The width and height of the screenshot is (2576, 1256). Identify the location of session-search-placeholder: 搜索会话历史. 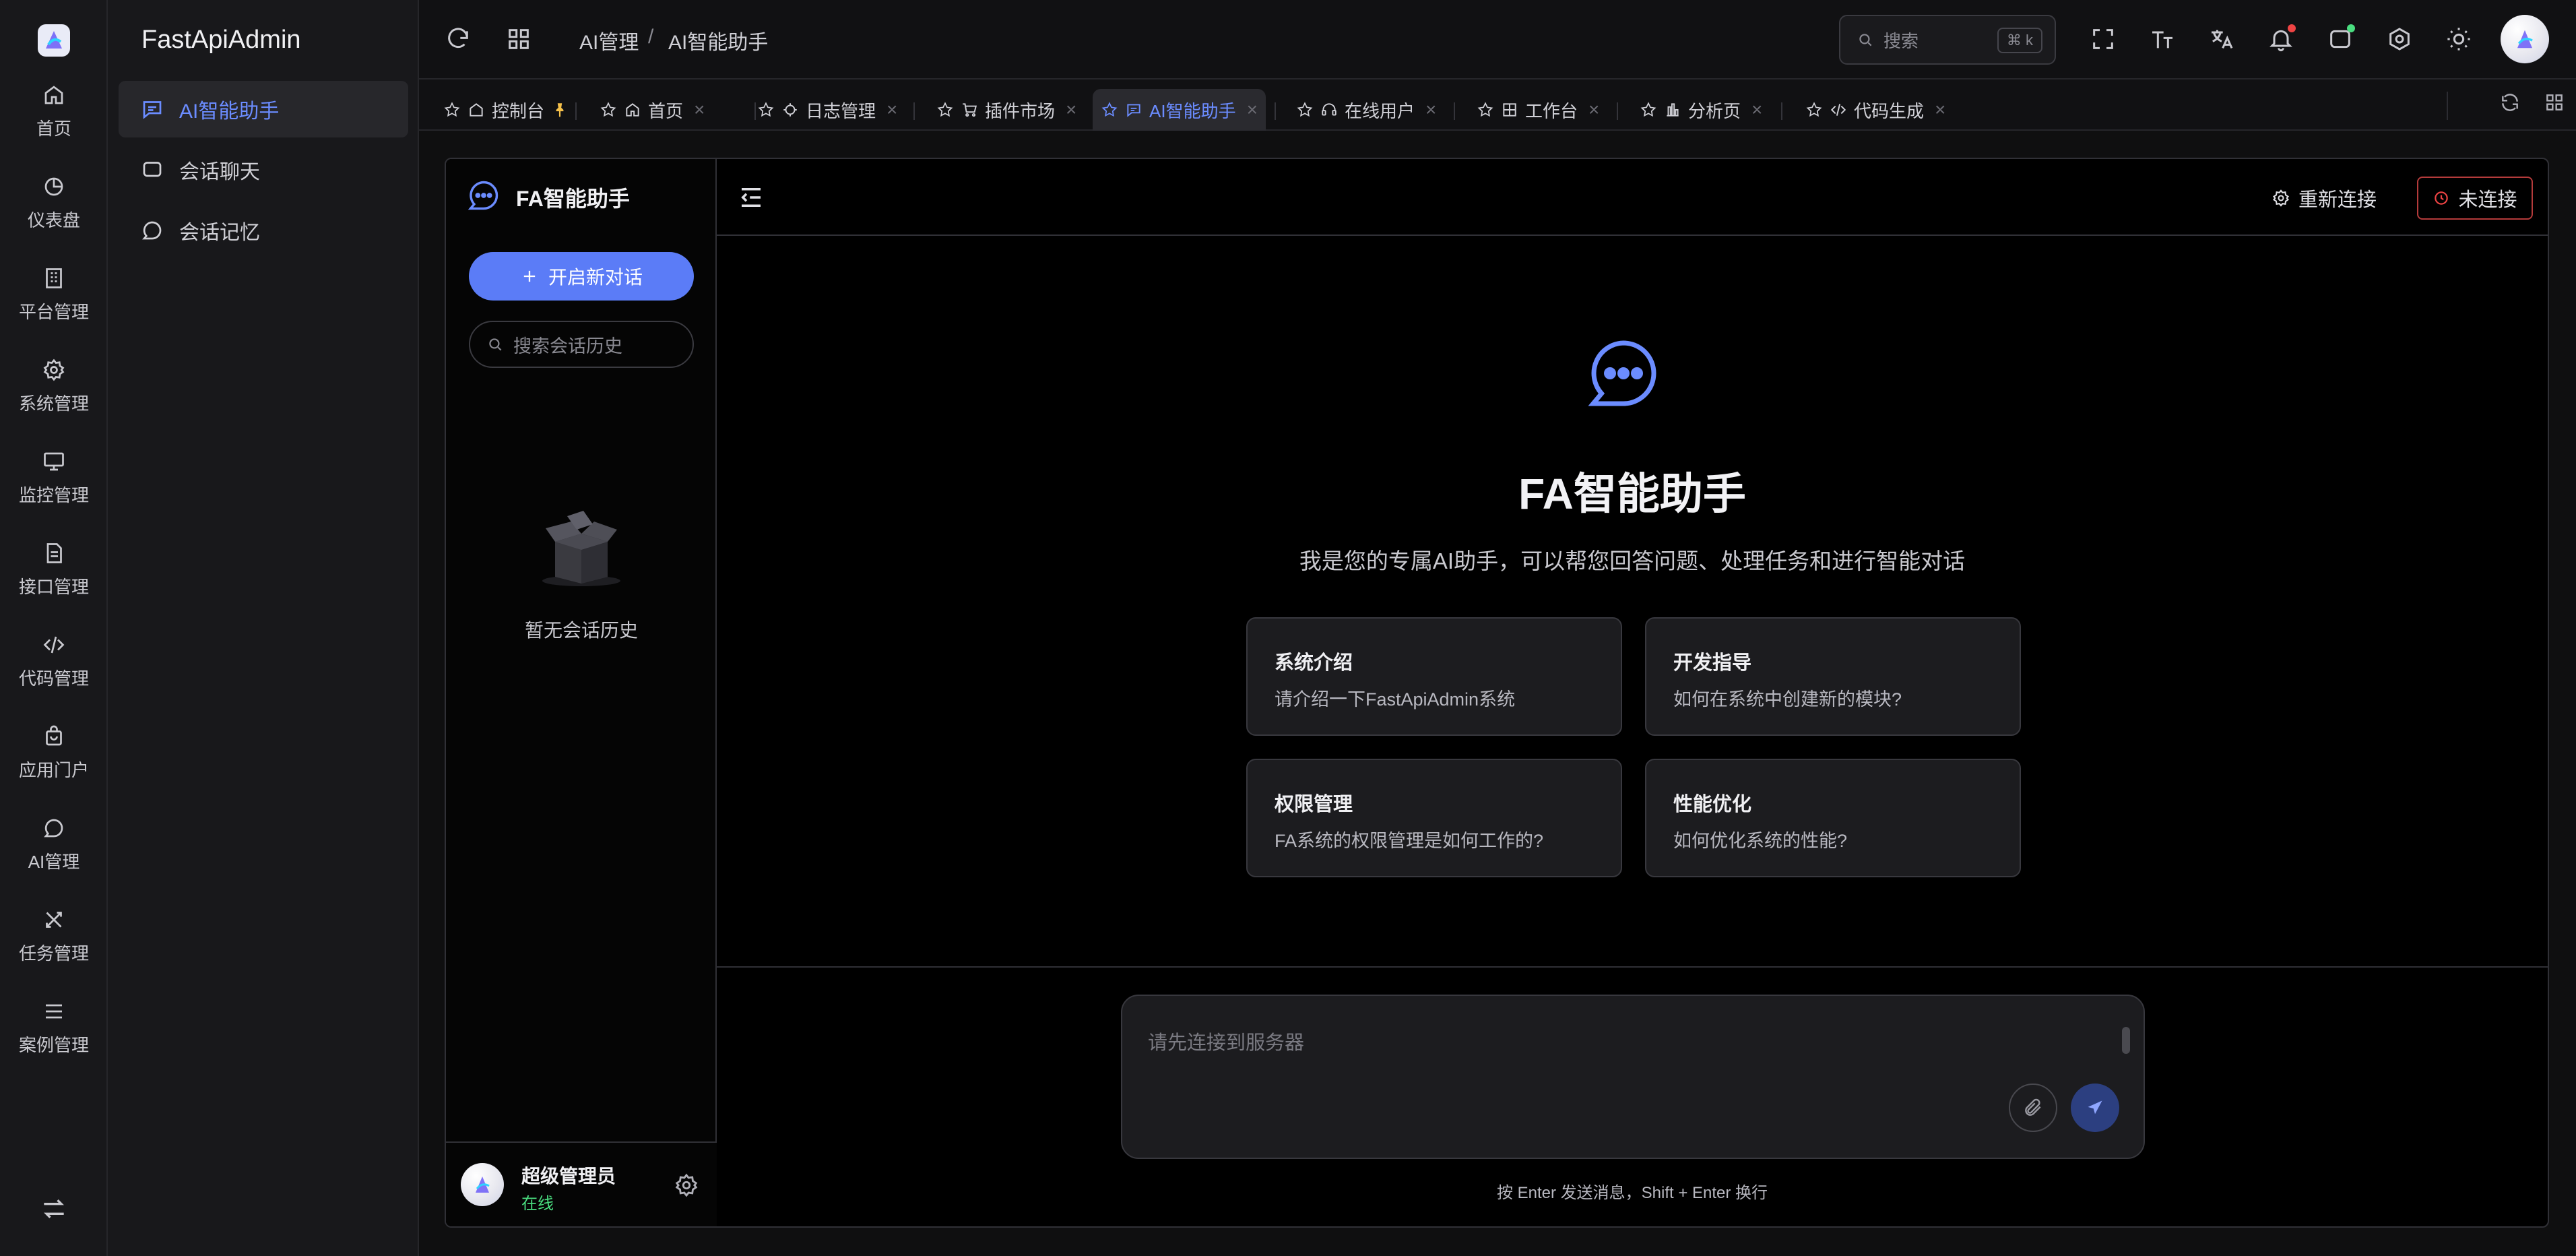
(568, 346).